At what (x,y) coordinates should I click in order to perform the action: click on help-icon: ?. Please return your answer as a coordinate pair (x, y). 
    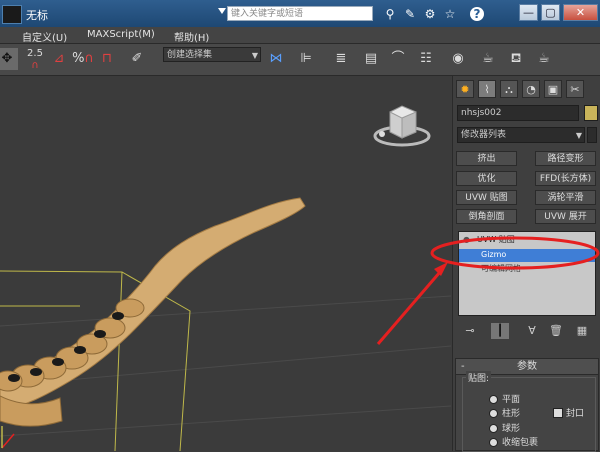
    Looking at the image, I should click on (477, 14).